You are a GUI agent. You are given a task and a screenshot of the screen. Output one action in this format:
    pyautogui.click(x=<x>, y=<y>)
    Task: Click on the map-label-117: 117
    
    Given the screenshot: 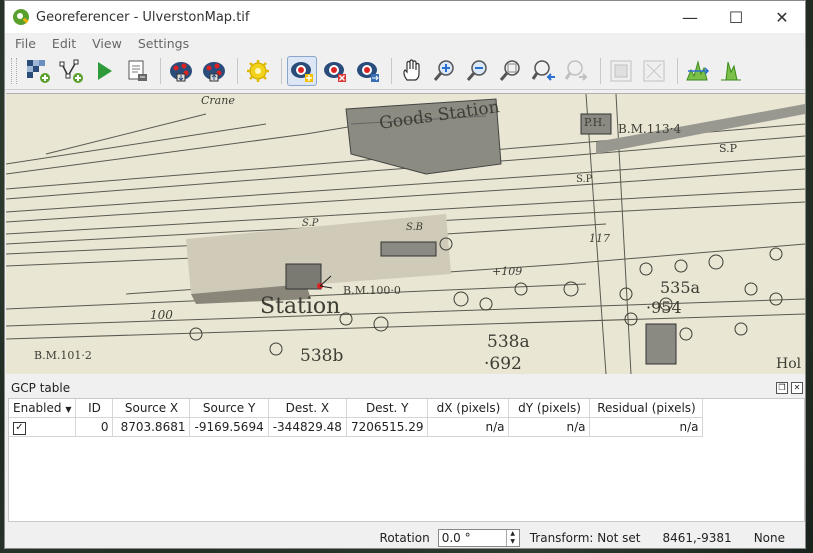 What is the action you would take?
    pyautogui.click(x=599, y=238)
    